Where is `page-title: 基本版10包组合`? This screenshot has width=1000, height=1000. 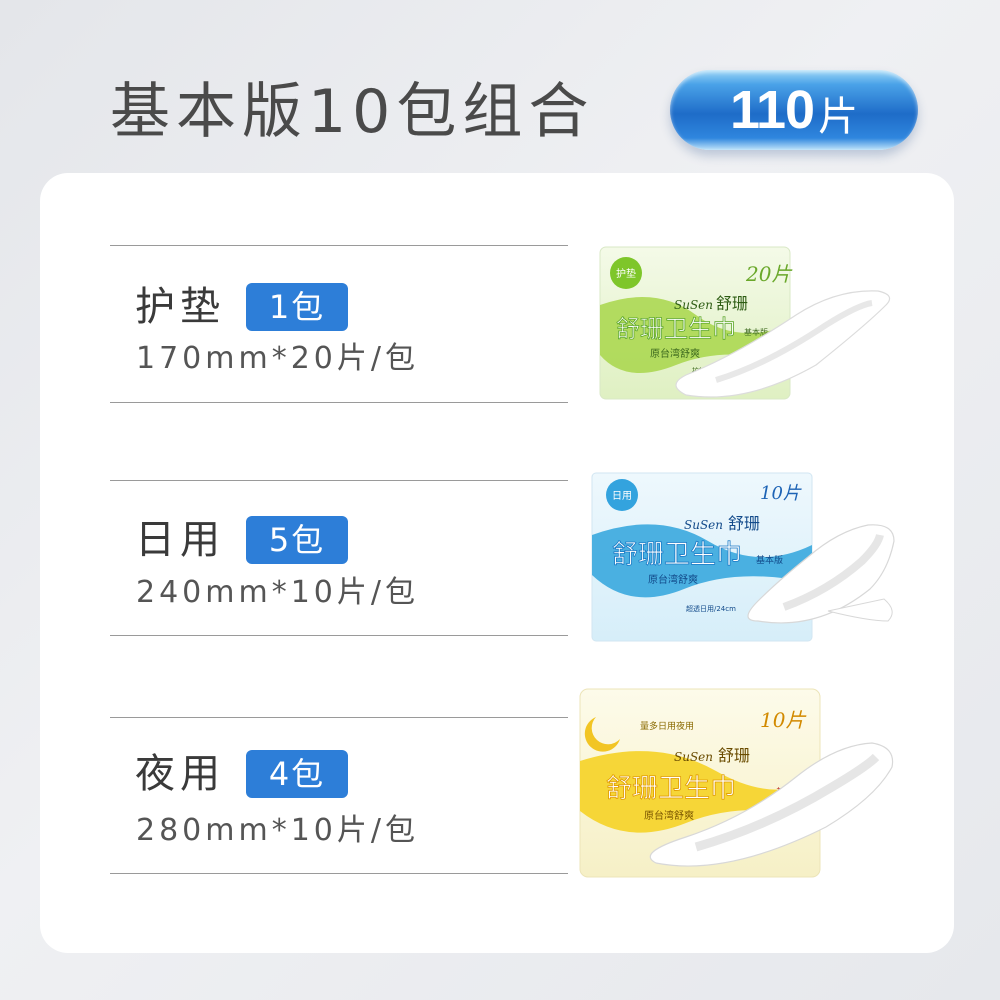
page-title: 基本版10包组合 is located at coordinates (352, 112).